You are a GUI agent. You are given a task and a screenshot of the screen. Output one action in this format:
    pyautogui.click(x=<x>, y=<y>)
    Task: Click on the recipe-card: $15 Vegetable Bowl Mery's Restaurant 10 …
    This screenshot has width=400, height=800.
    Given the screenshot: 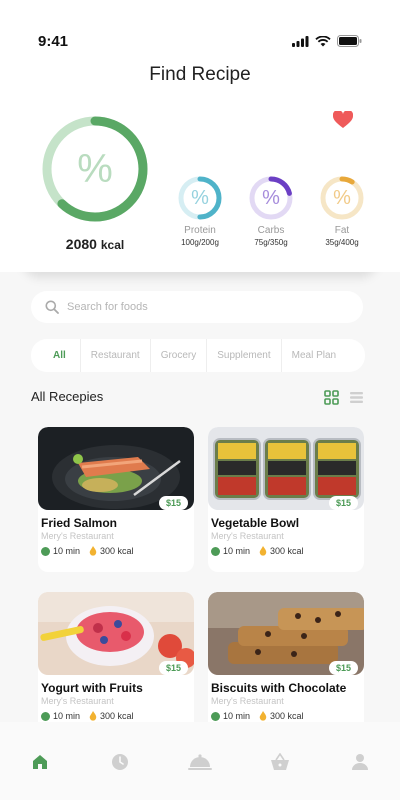 What is the action you would take?
    pyautogui.click(x=286, y=499)
    